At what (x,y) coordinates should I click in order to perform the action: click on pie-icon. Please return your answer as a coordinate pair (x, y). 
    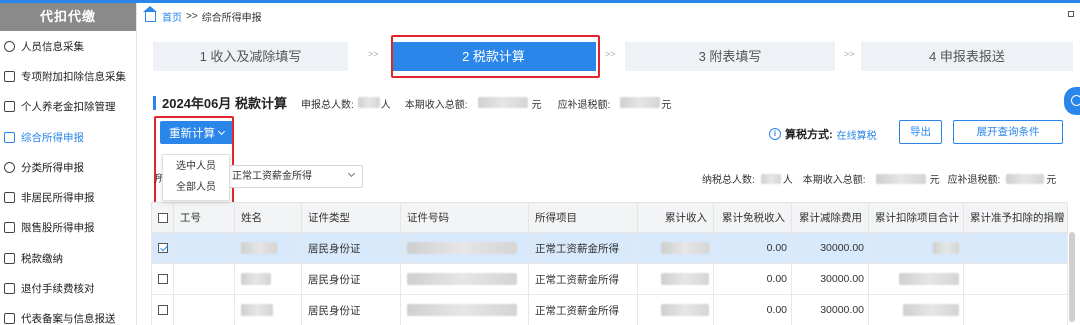
    Looking at the image, I should click on (9, 167).